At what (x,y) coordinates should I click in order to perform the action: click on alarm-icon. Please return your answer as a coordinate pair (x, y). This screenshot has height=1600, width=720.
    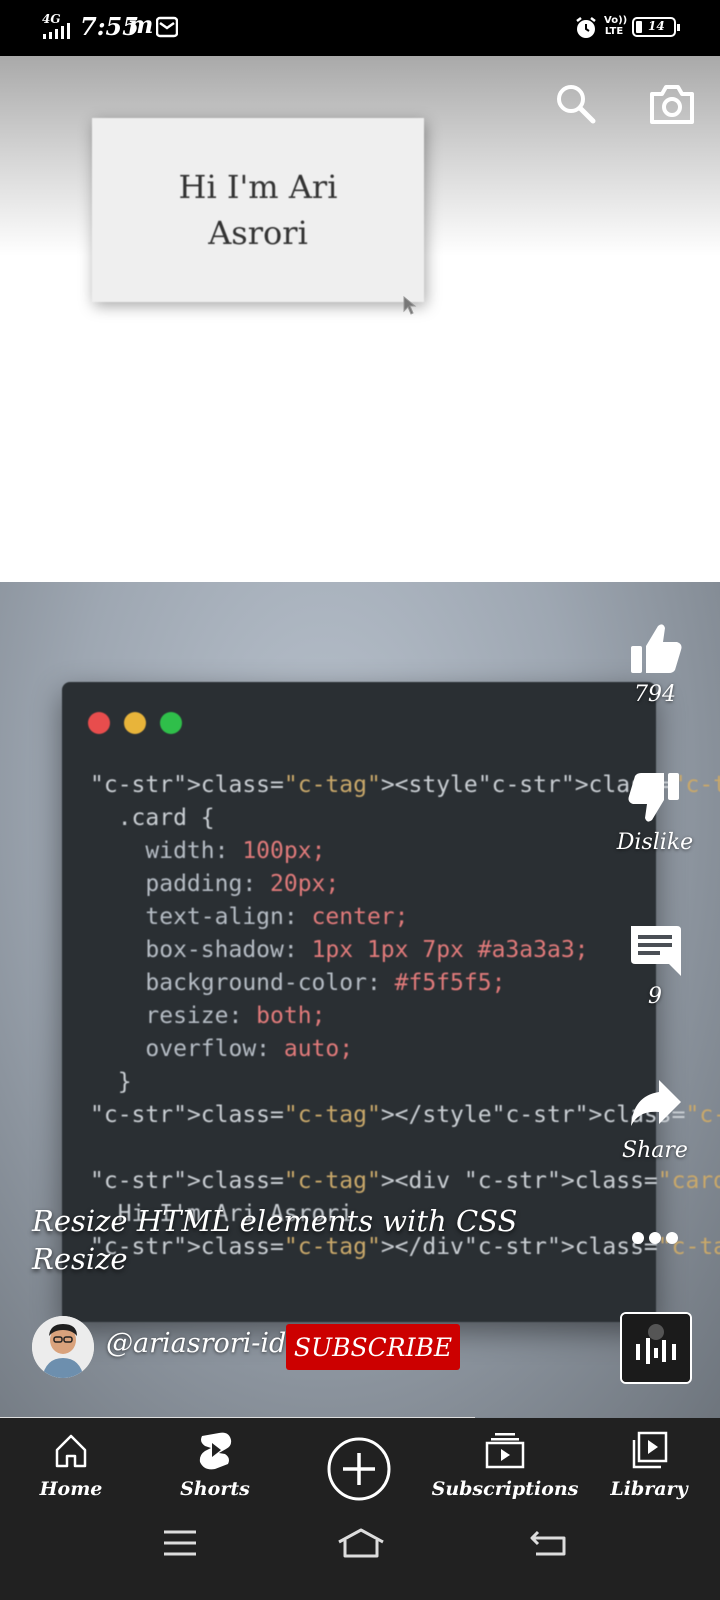
    Looking at the image, I should click on (586, 27).